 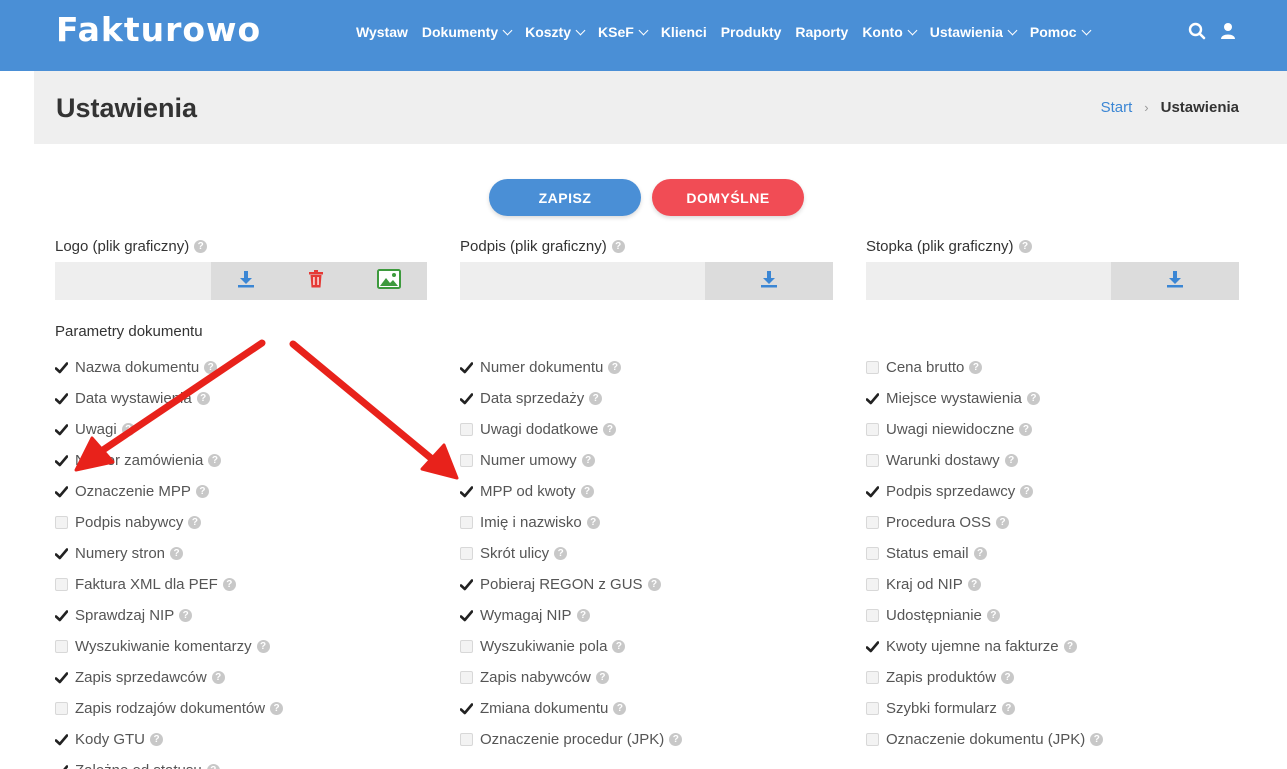 I want to click on parameter-option: Szybki formularz?, so click(x=984, y=708).